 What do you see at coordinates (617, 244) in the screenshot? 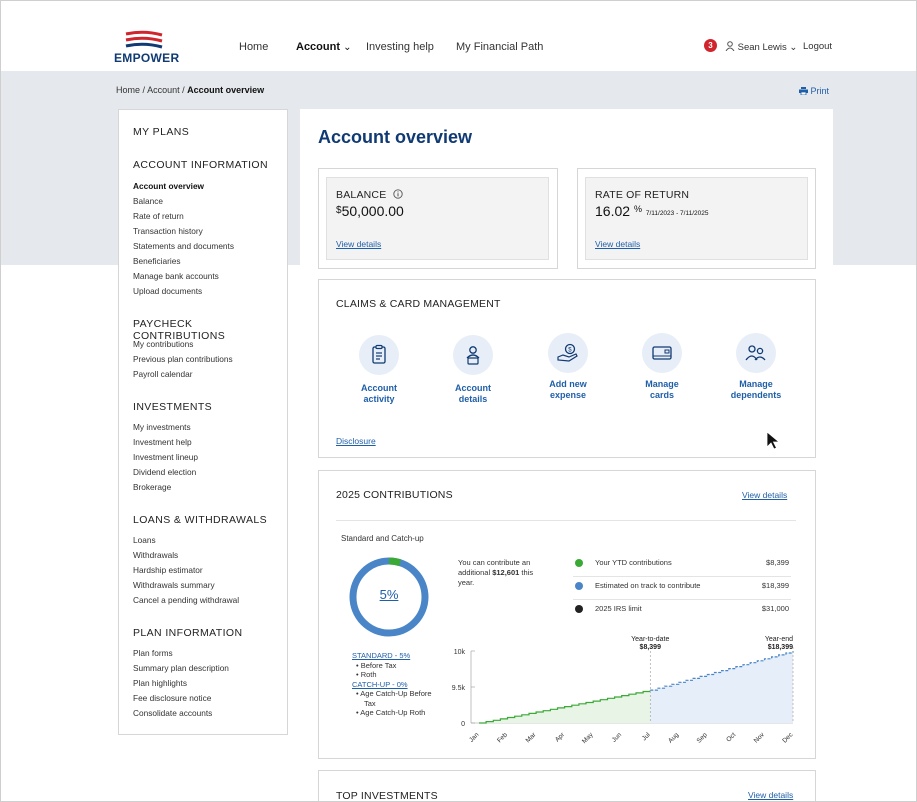
I see `rate-of-return-view-details-link: View details` at bounding box center [617, 244].